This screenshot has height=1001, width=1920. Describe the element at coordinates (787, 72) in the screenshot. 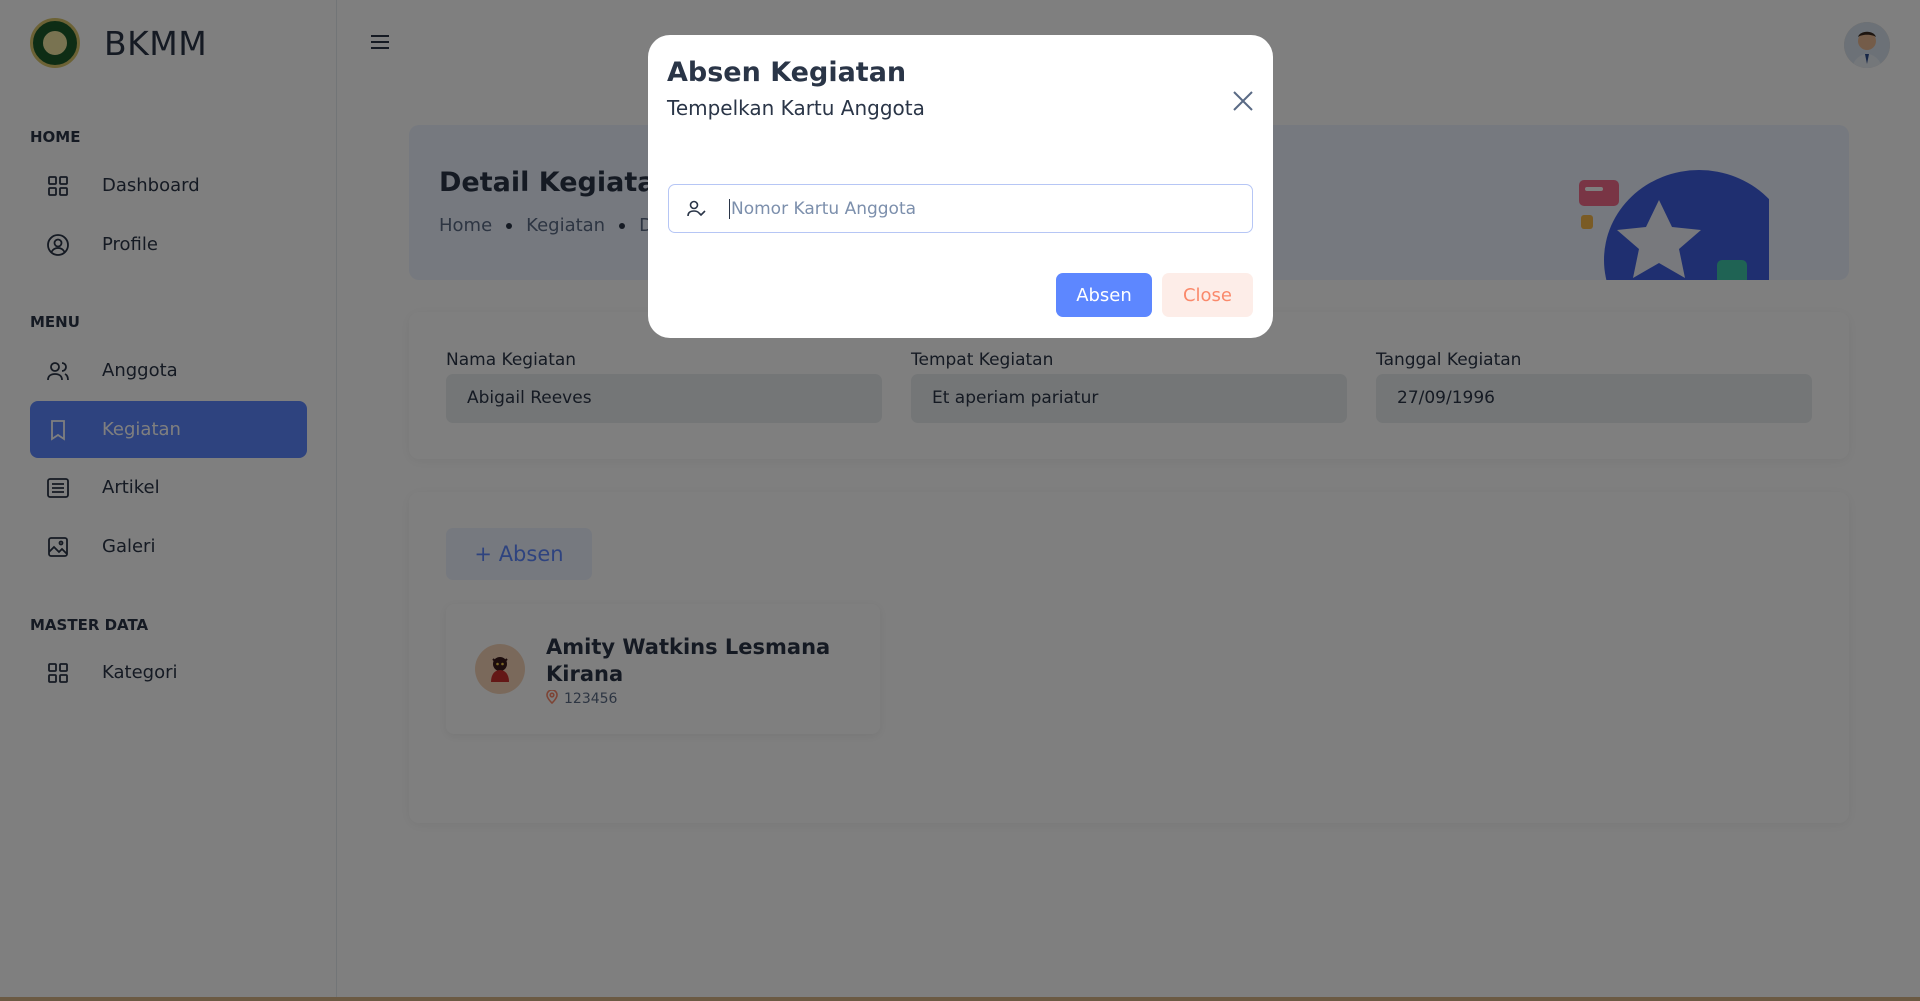

I see `modal-title: Absen Kegiatan` at that location.